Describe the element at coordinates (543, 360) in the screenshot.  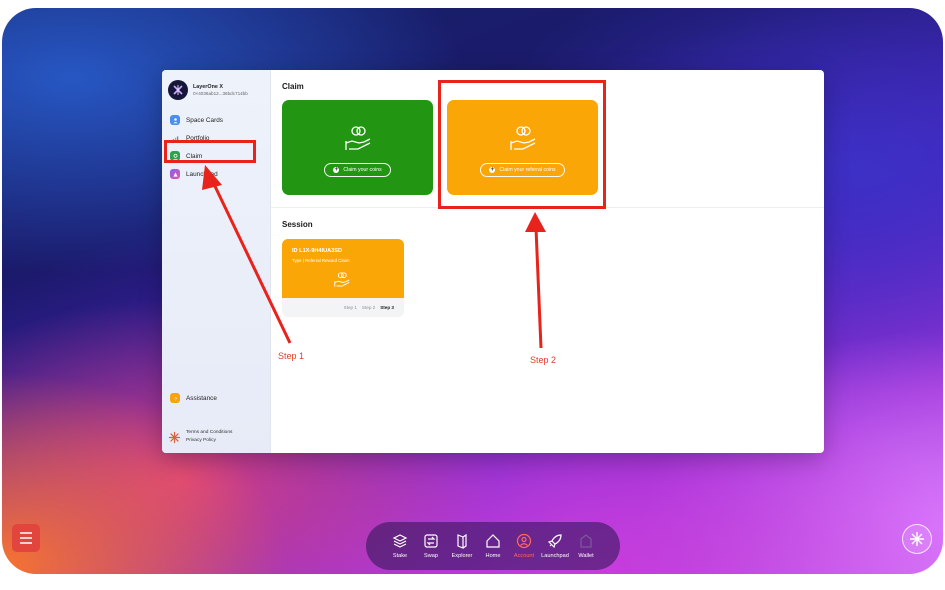
I see `step2-label: Step 2` at that location.